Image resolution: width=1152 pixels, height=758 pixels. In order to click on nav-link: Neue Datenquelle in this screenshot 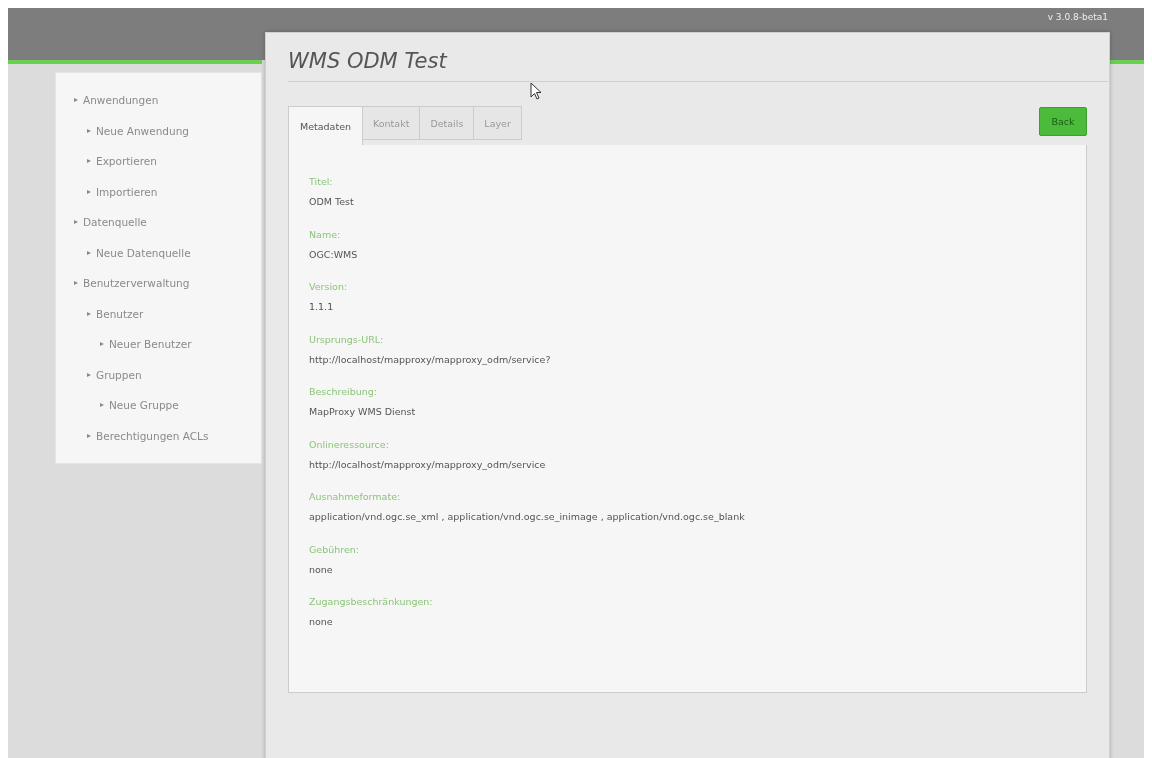, I will do `click(143, 252)`.